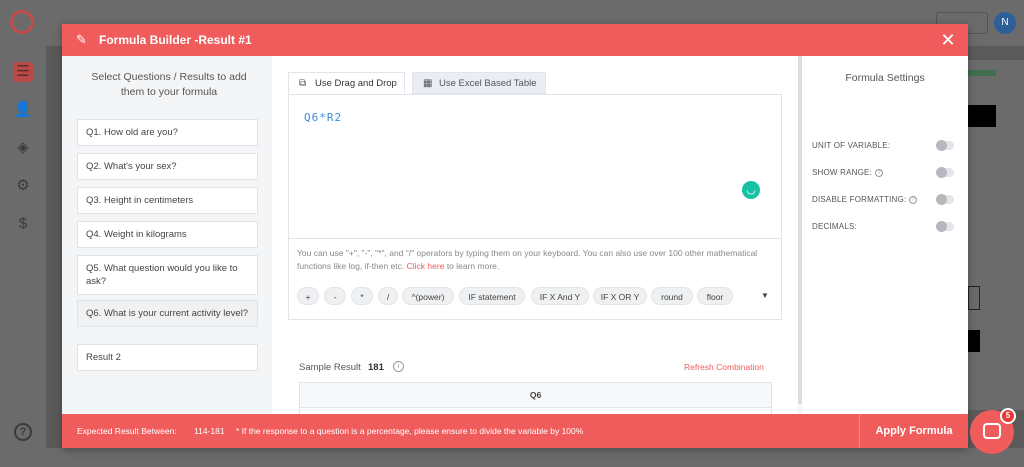 This screenshot has height=467, width=1024. What do you see at coordinates (535, 167) in the screenshot?
I see `formula-input: Q6*R2 ◡` at bounding box center [535, 167].